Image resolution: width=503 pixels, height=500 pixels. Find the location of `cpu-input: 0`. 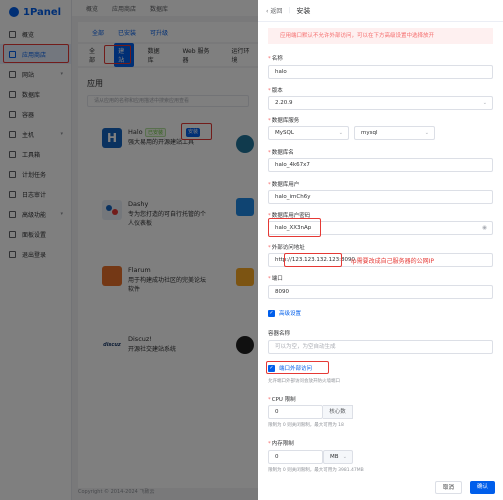

cpu-input: 0 is located at coordinates (295, 412).